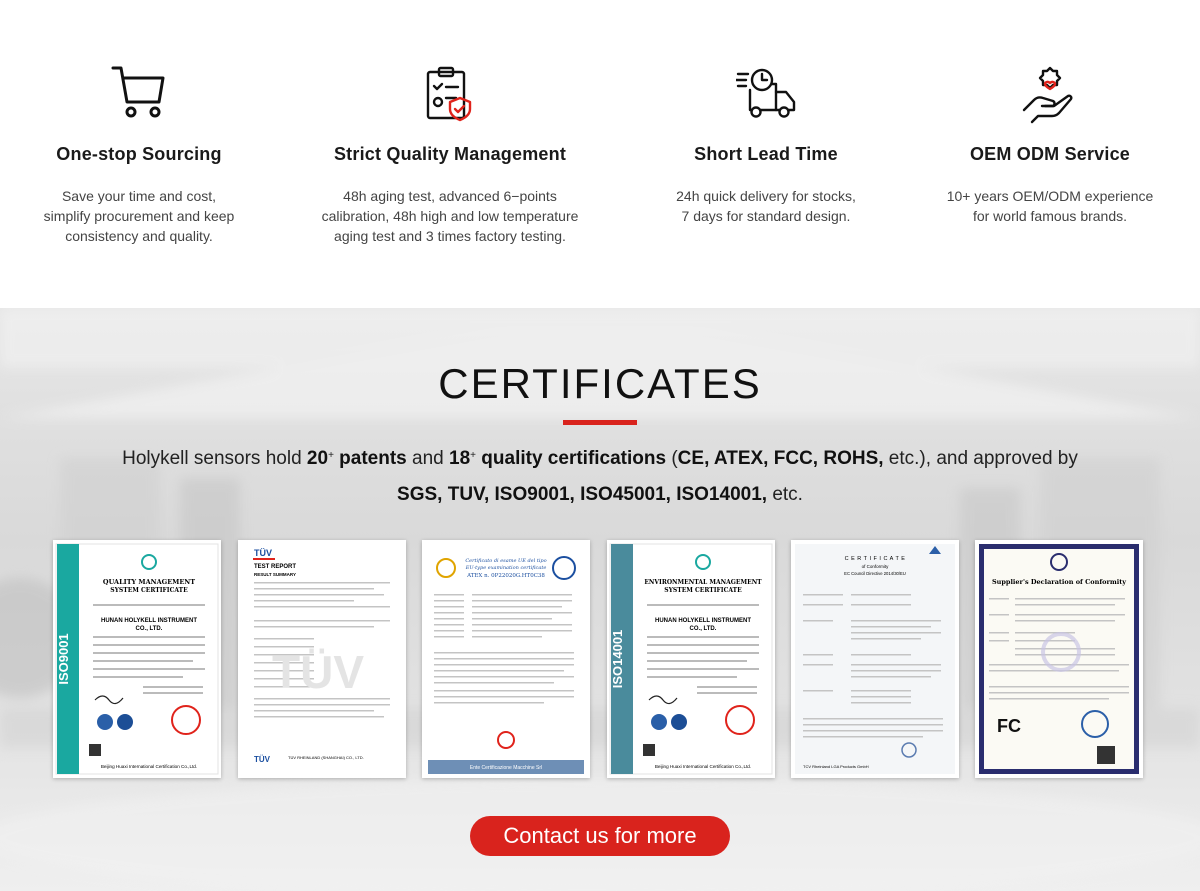  I want to click on cert-heading: of Conformity, so click(876, 566).